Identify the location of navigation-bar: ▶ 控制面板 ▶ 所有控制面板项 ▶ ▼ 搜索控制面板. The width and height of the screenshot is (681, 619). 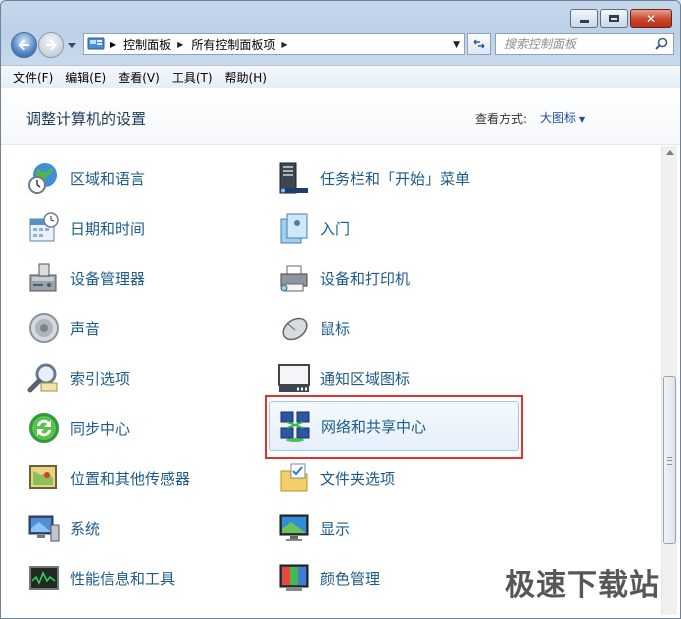
(341, 45).